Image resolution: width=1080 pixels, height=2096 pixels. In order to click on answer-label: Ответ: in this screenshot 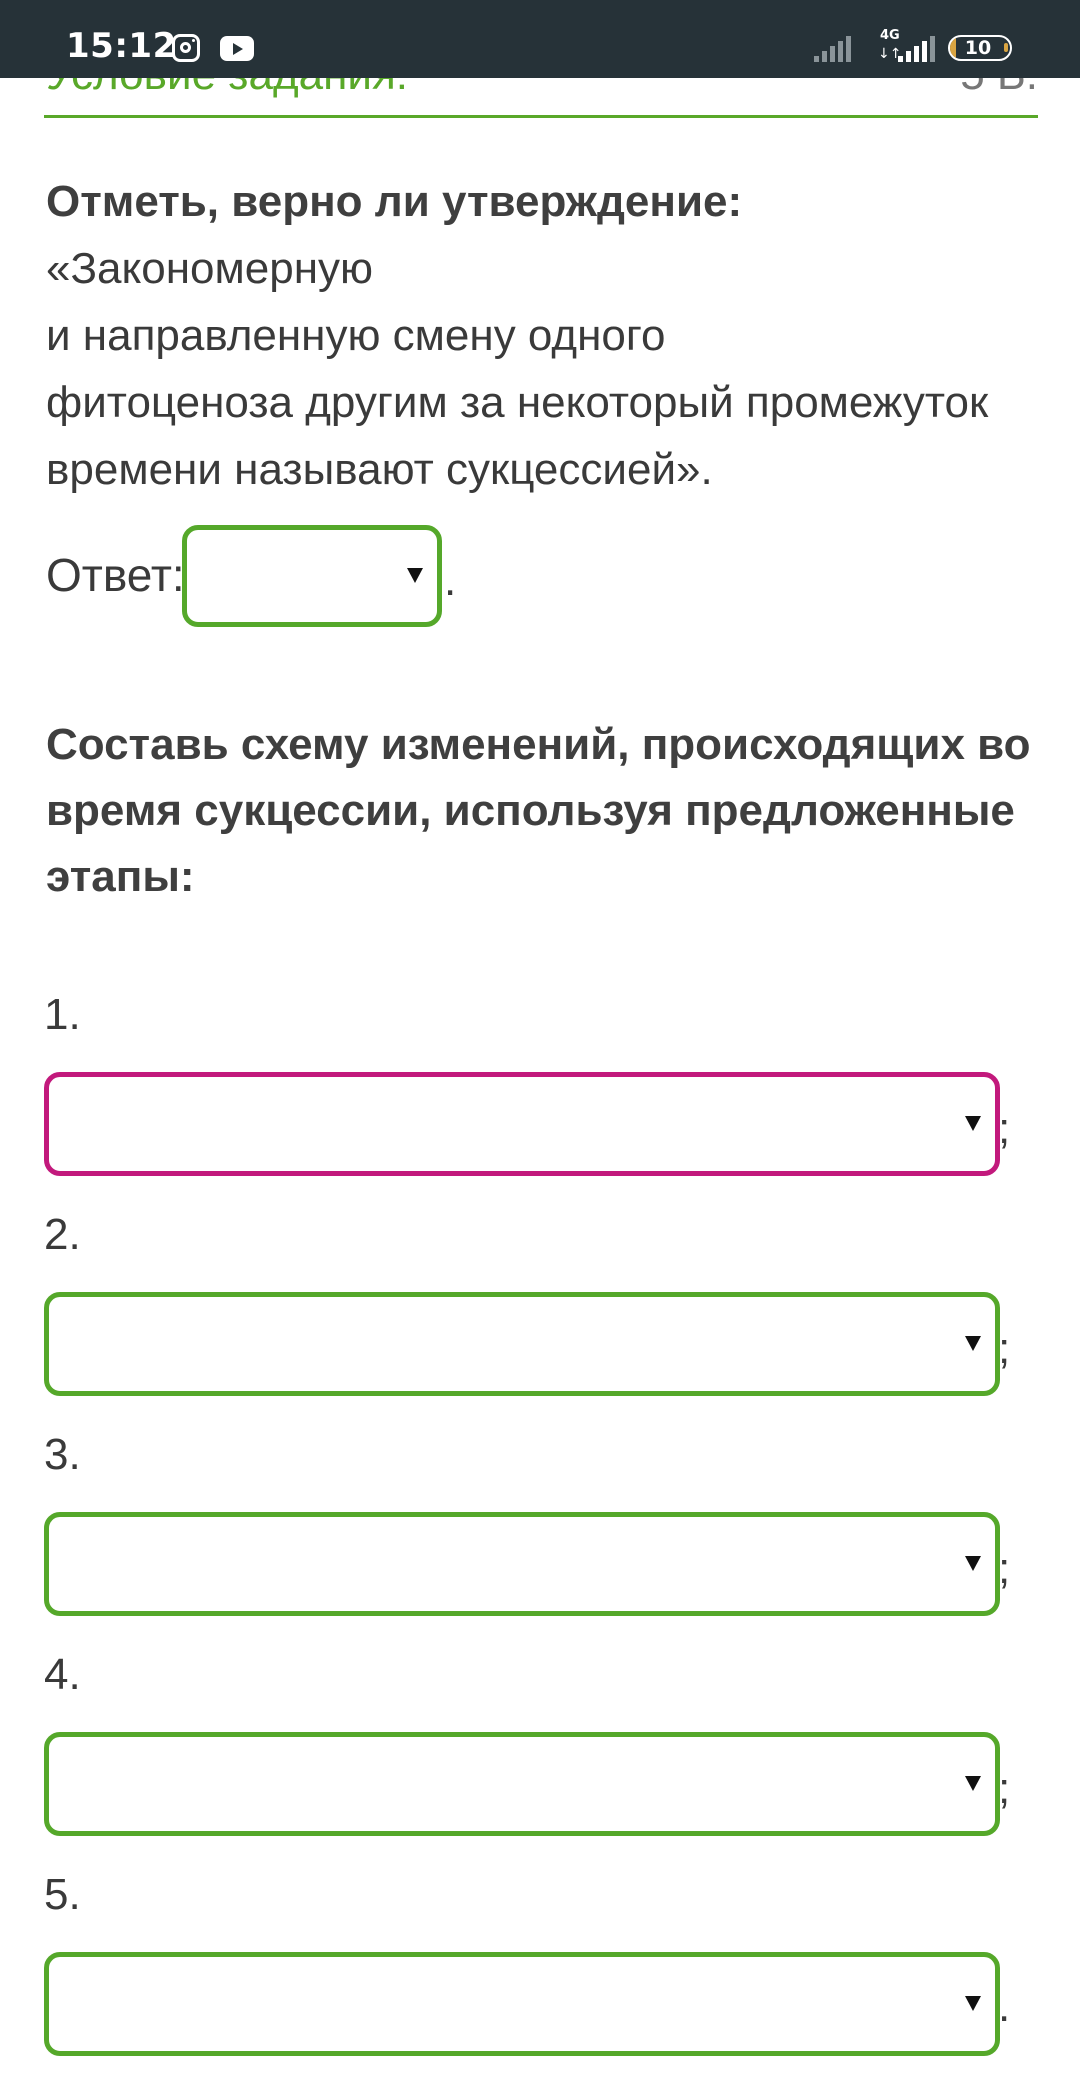, I will do `click(115, 575)`.